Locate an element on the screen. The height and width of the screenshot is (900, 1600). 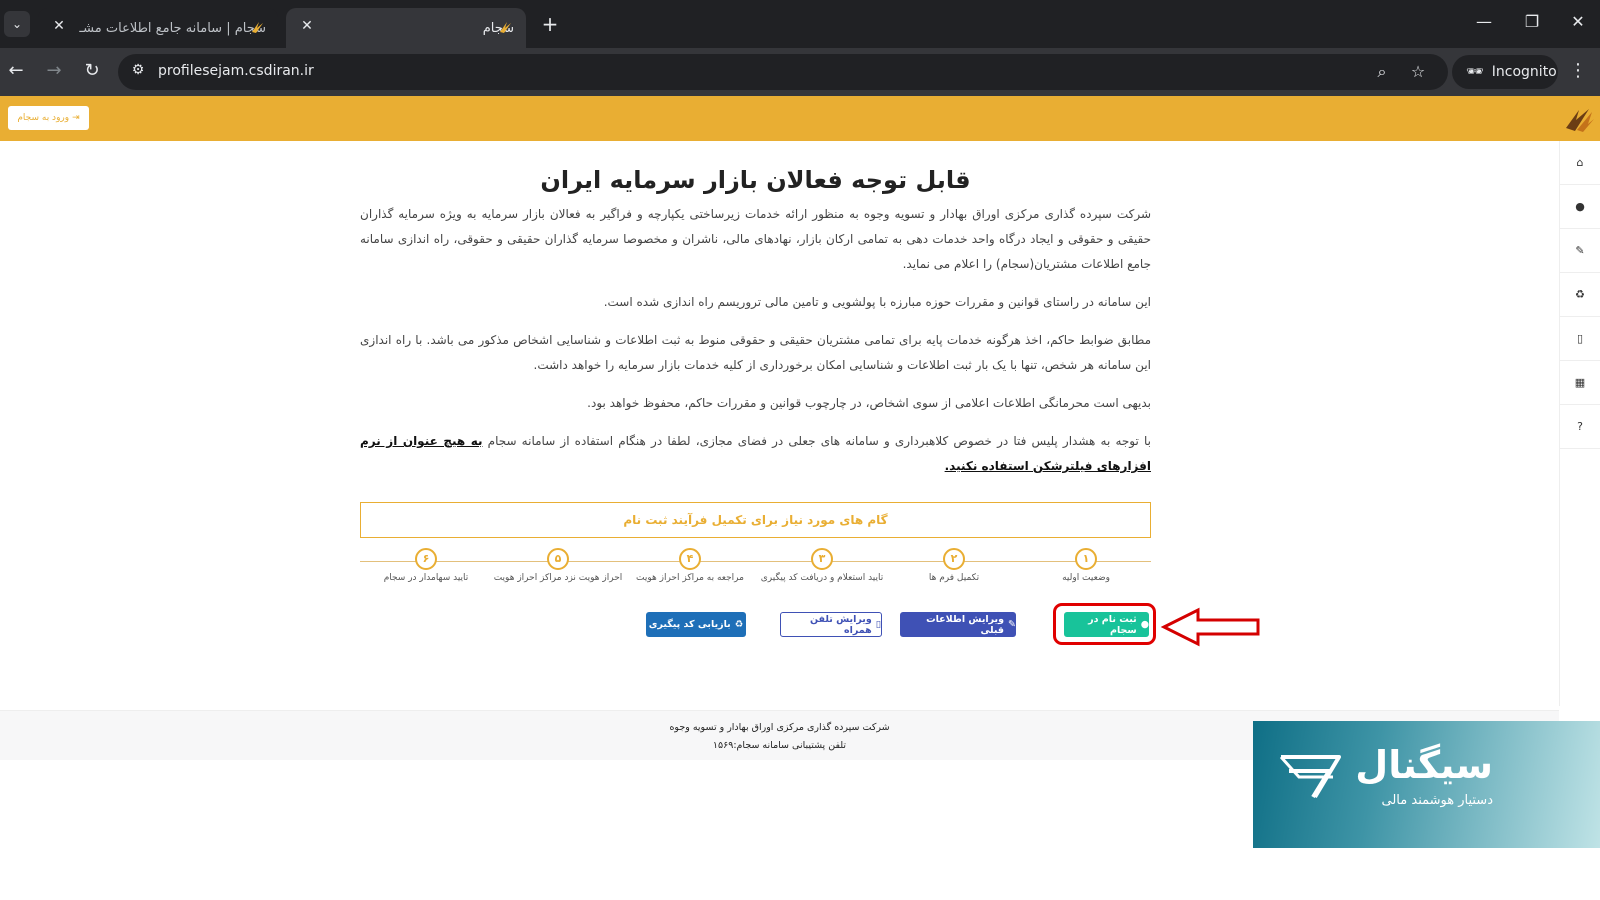
url-text: profilesejam.csdiran.ir is located at coordinates (236, 71).